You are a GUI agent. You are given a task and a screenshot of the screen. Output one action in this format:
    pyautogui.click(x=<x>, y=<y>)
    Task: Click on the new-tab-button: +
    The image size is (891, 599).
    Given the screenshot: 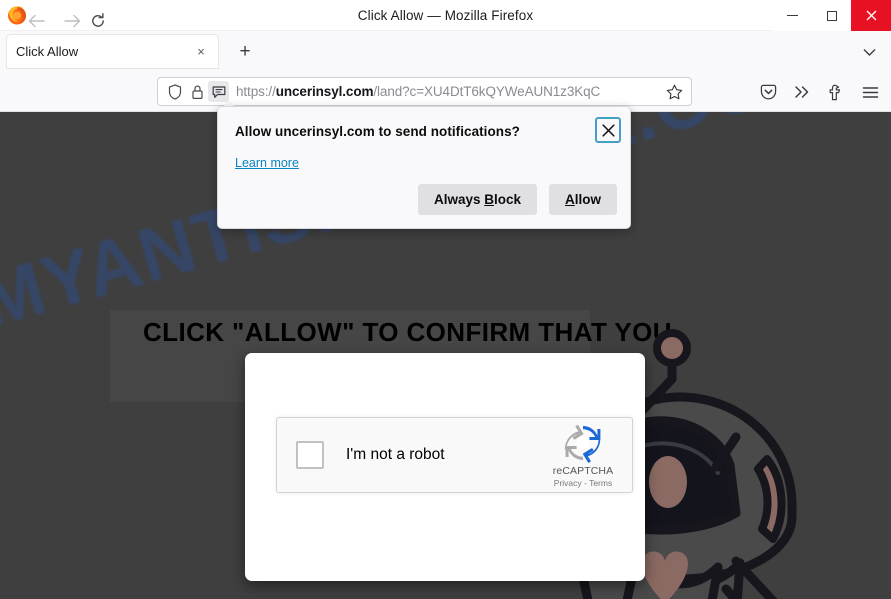 What is the action you would take?
    pyautogui.click(x=245, y=52)
    